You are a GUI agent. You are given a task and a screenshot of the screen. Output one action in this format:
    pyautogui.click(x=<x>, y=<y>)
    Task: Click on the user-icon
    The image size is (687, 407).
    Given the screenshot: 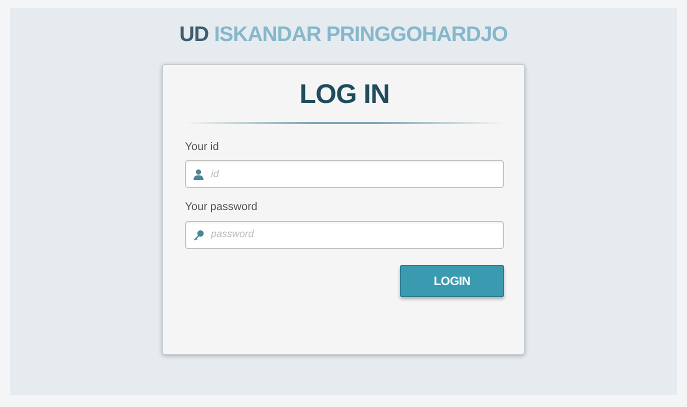 What is the action you would take?
    pyautogui.click(x=198, y=174)
    